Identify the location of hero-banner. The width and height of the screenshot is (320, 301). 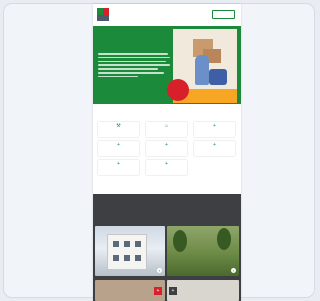
(167, 65).